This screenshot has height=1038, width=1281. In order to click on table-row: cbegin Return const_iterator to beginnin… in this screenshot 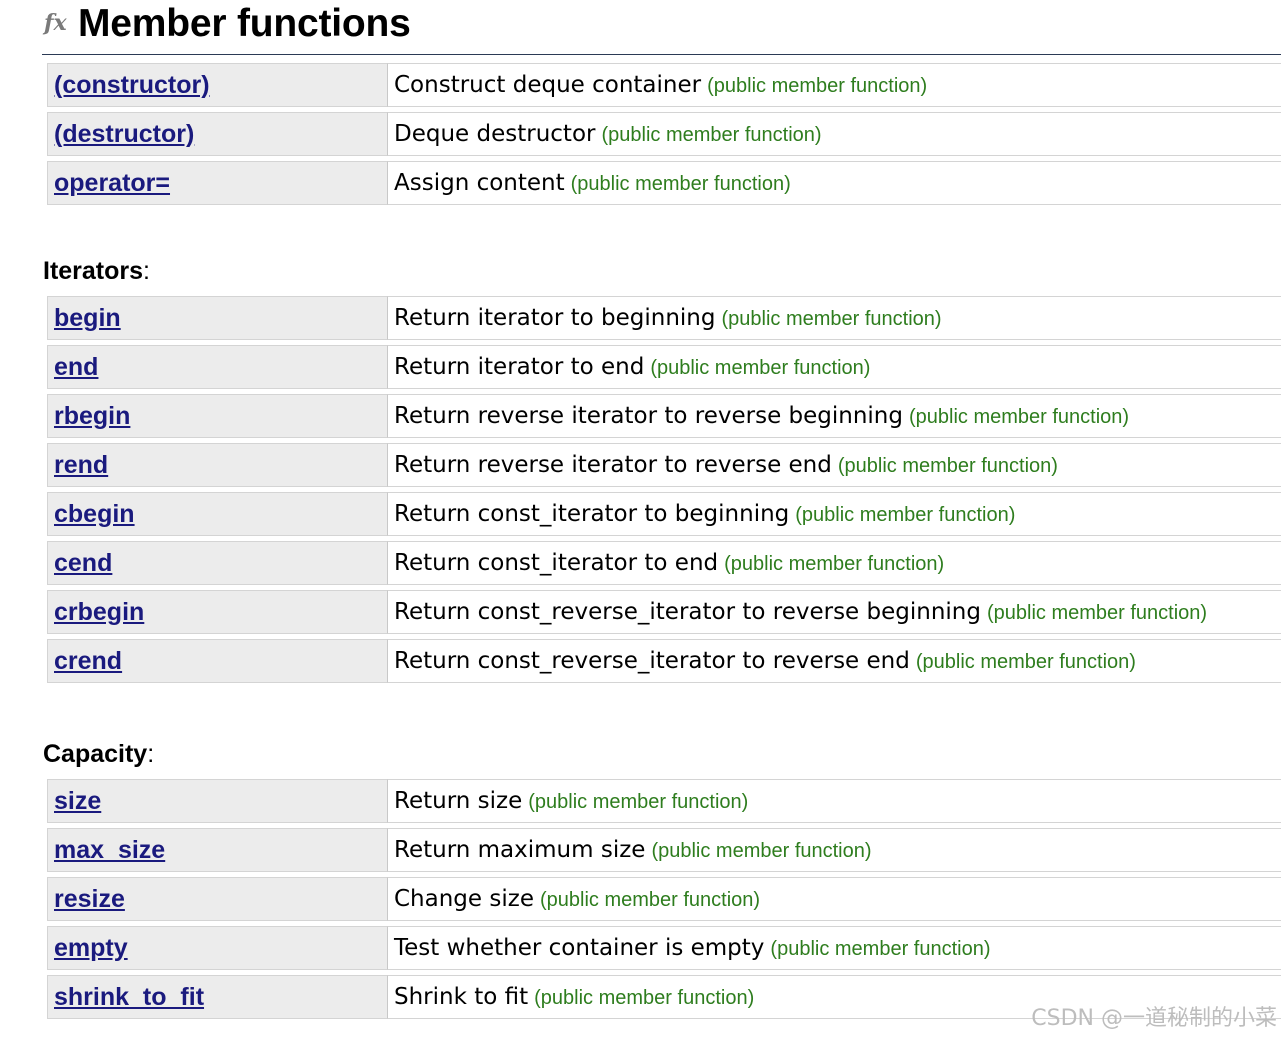, I will do `click(664, 514)`.